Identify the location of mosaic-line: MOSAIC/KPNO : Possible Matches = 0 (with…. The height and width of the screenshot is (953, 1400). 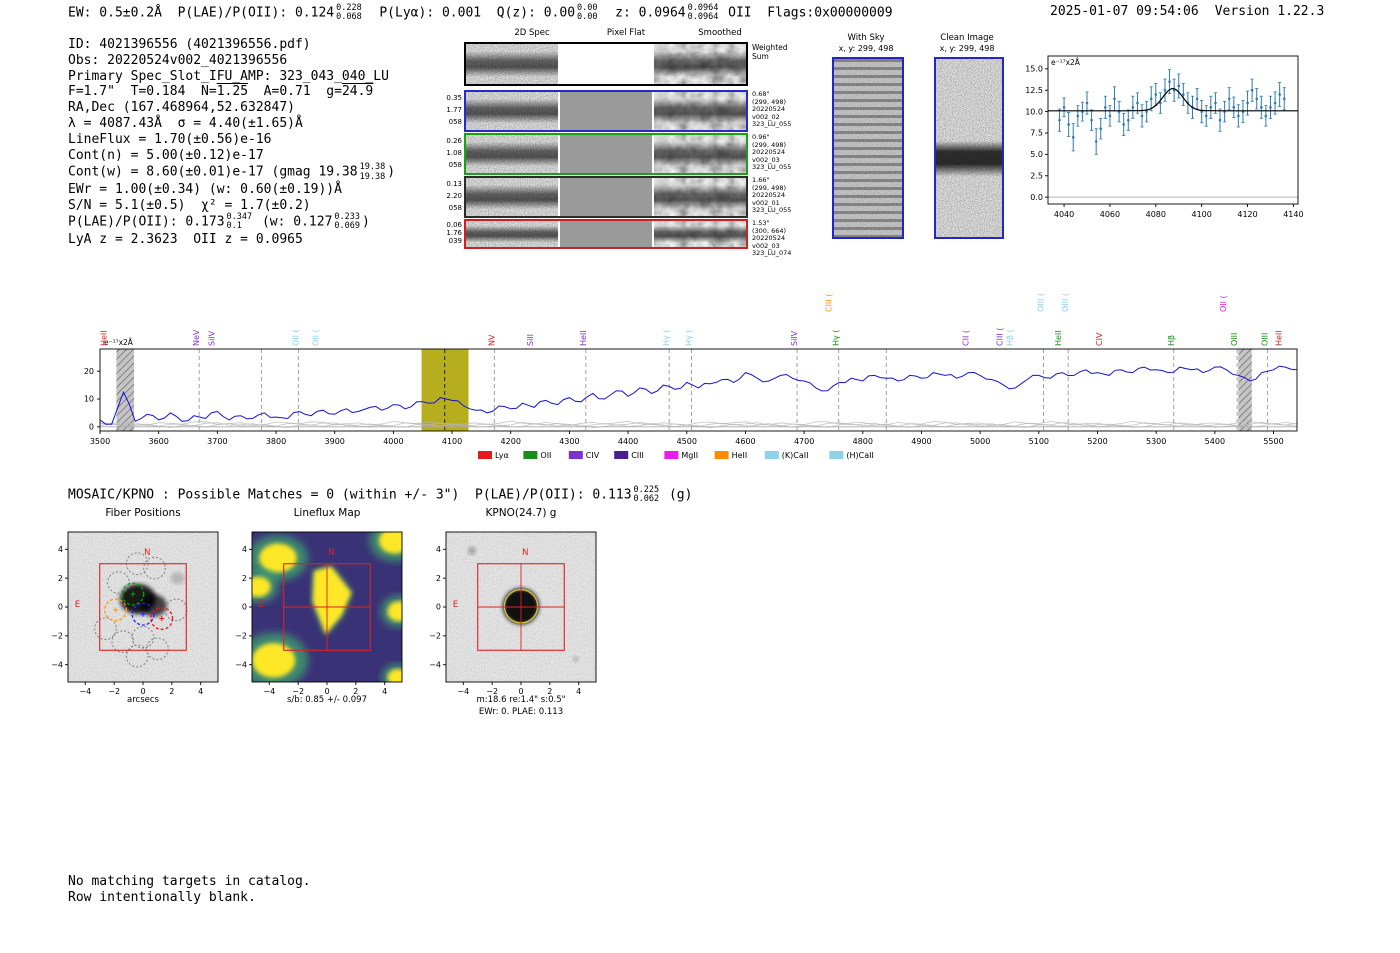
(380, 494).